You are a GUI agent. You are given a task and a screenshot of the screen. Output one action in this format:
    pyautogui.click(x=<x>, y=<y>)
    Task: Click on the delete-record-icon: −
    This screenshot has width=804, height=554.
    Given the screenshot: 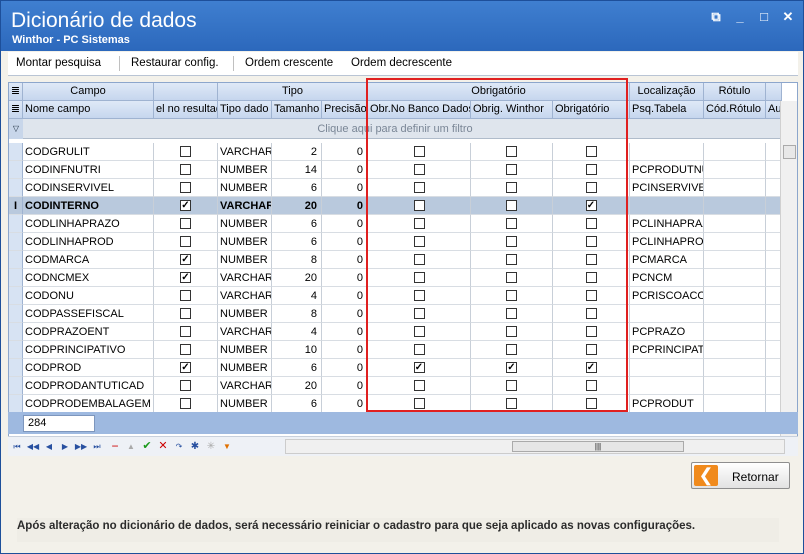 What is the action you would take?
    pyautogui.click(x=115, y=446)
    